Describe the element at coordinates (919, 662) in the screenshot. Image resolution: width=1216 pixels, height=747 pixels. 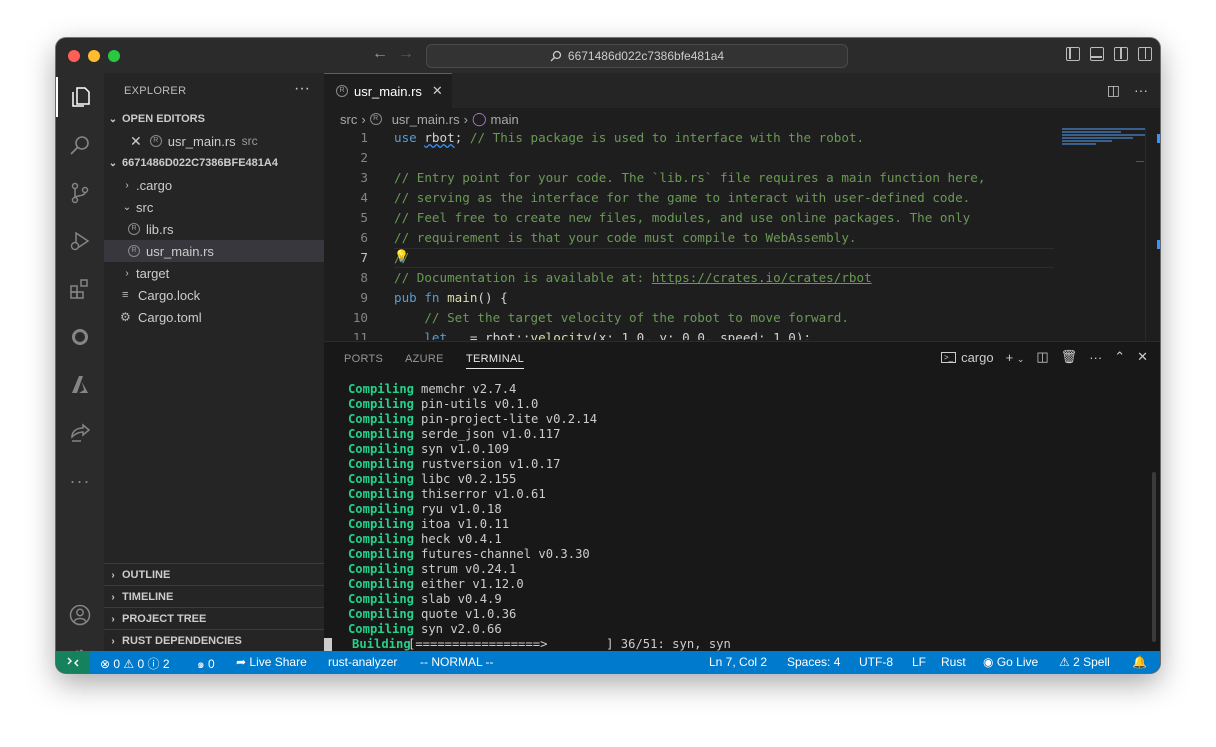
I see `eol-status: LF` at that location.